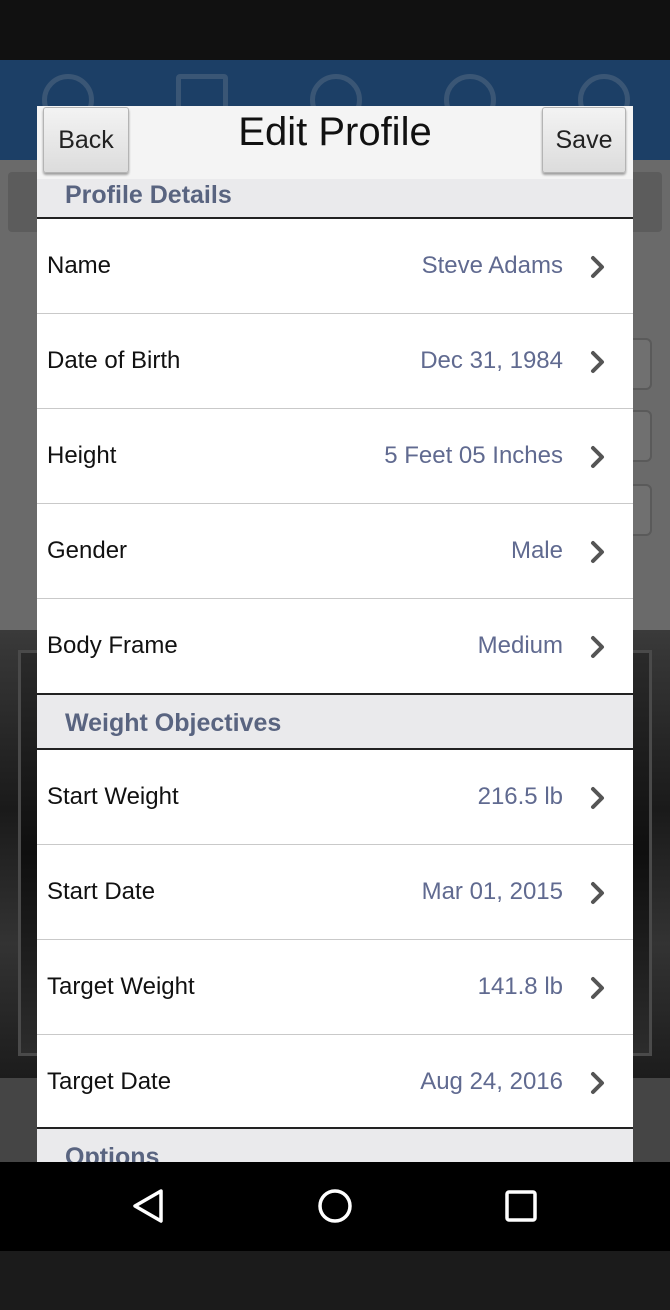  Describe the element at coordinates (335, 987) in the screenshot. I see `row-target-weight: Target Weight 141.8 lb` at that location.